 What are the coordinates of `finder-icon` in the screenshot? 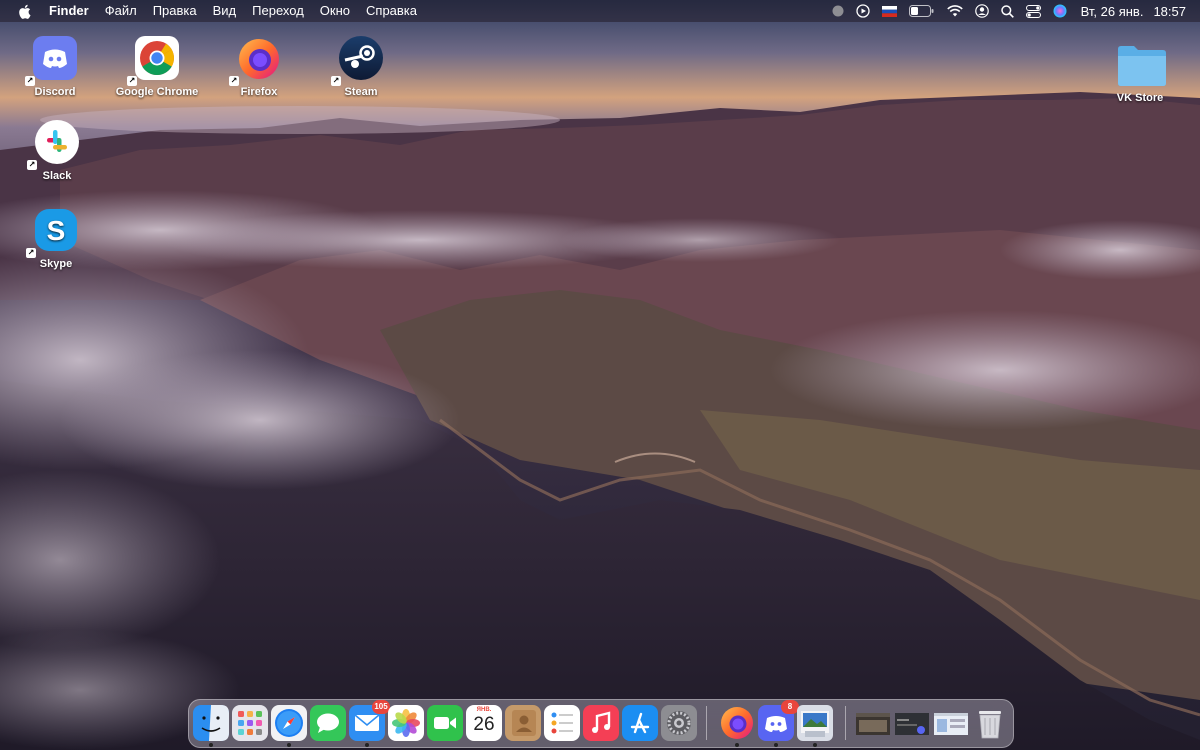 It's located at (211, 723).